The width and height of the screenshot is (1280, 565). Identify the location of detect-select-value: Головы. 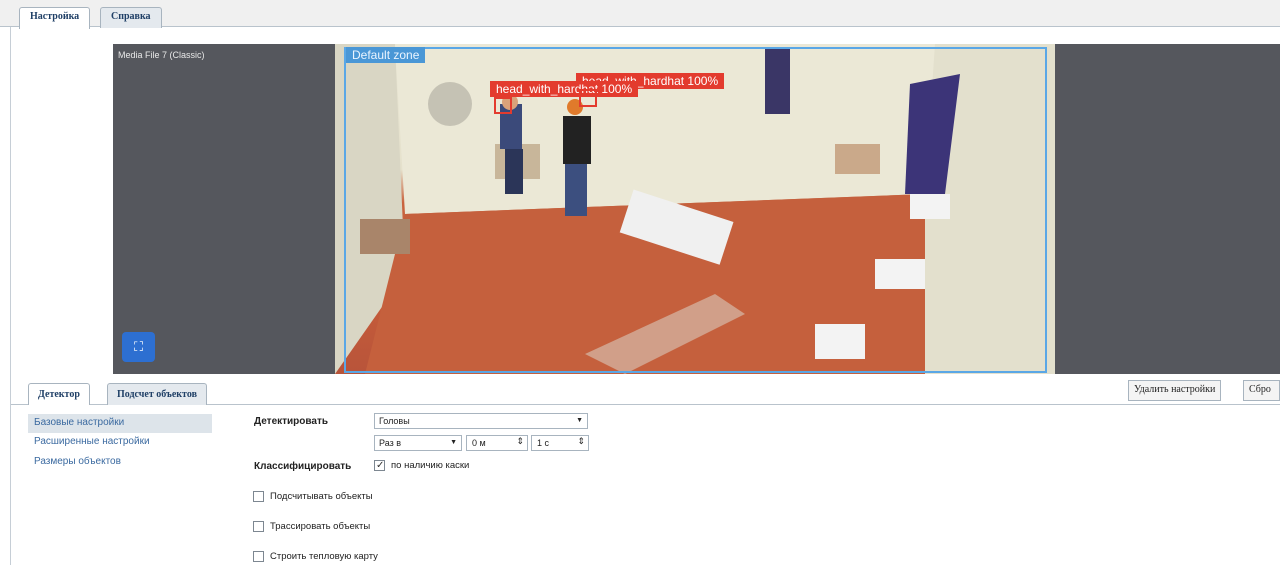
(394, 421).